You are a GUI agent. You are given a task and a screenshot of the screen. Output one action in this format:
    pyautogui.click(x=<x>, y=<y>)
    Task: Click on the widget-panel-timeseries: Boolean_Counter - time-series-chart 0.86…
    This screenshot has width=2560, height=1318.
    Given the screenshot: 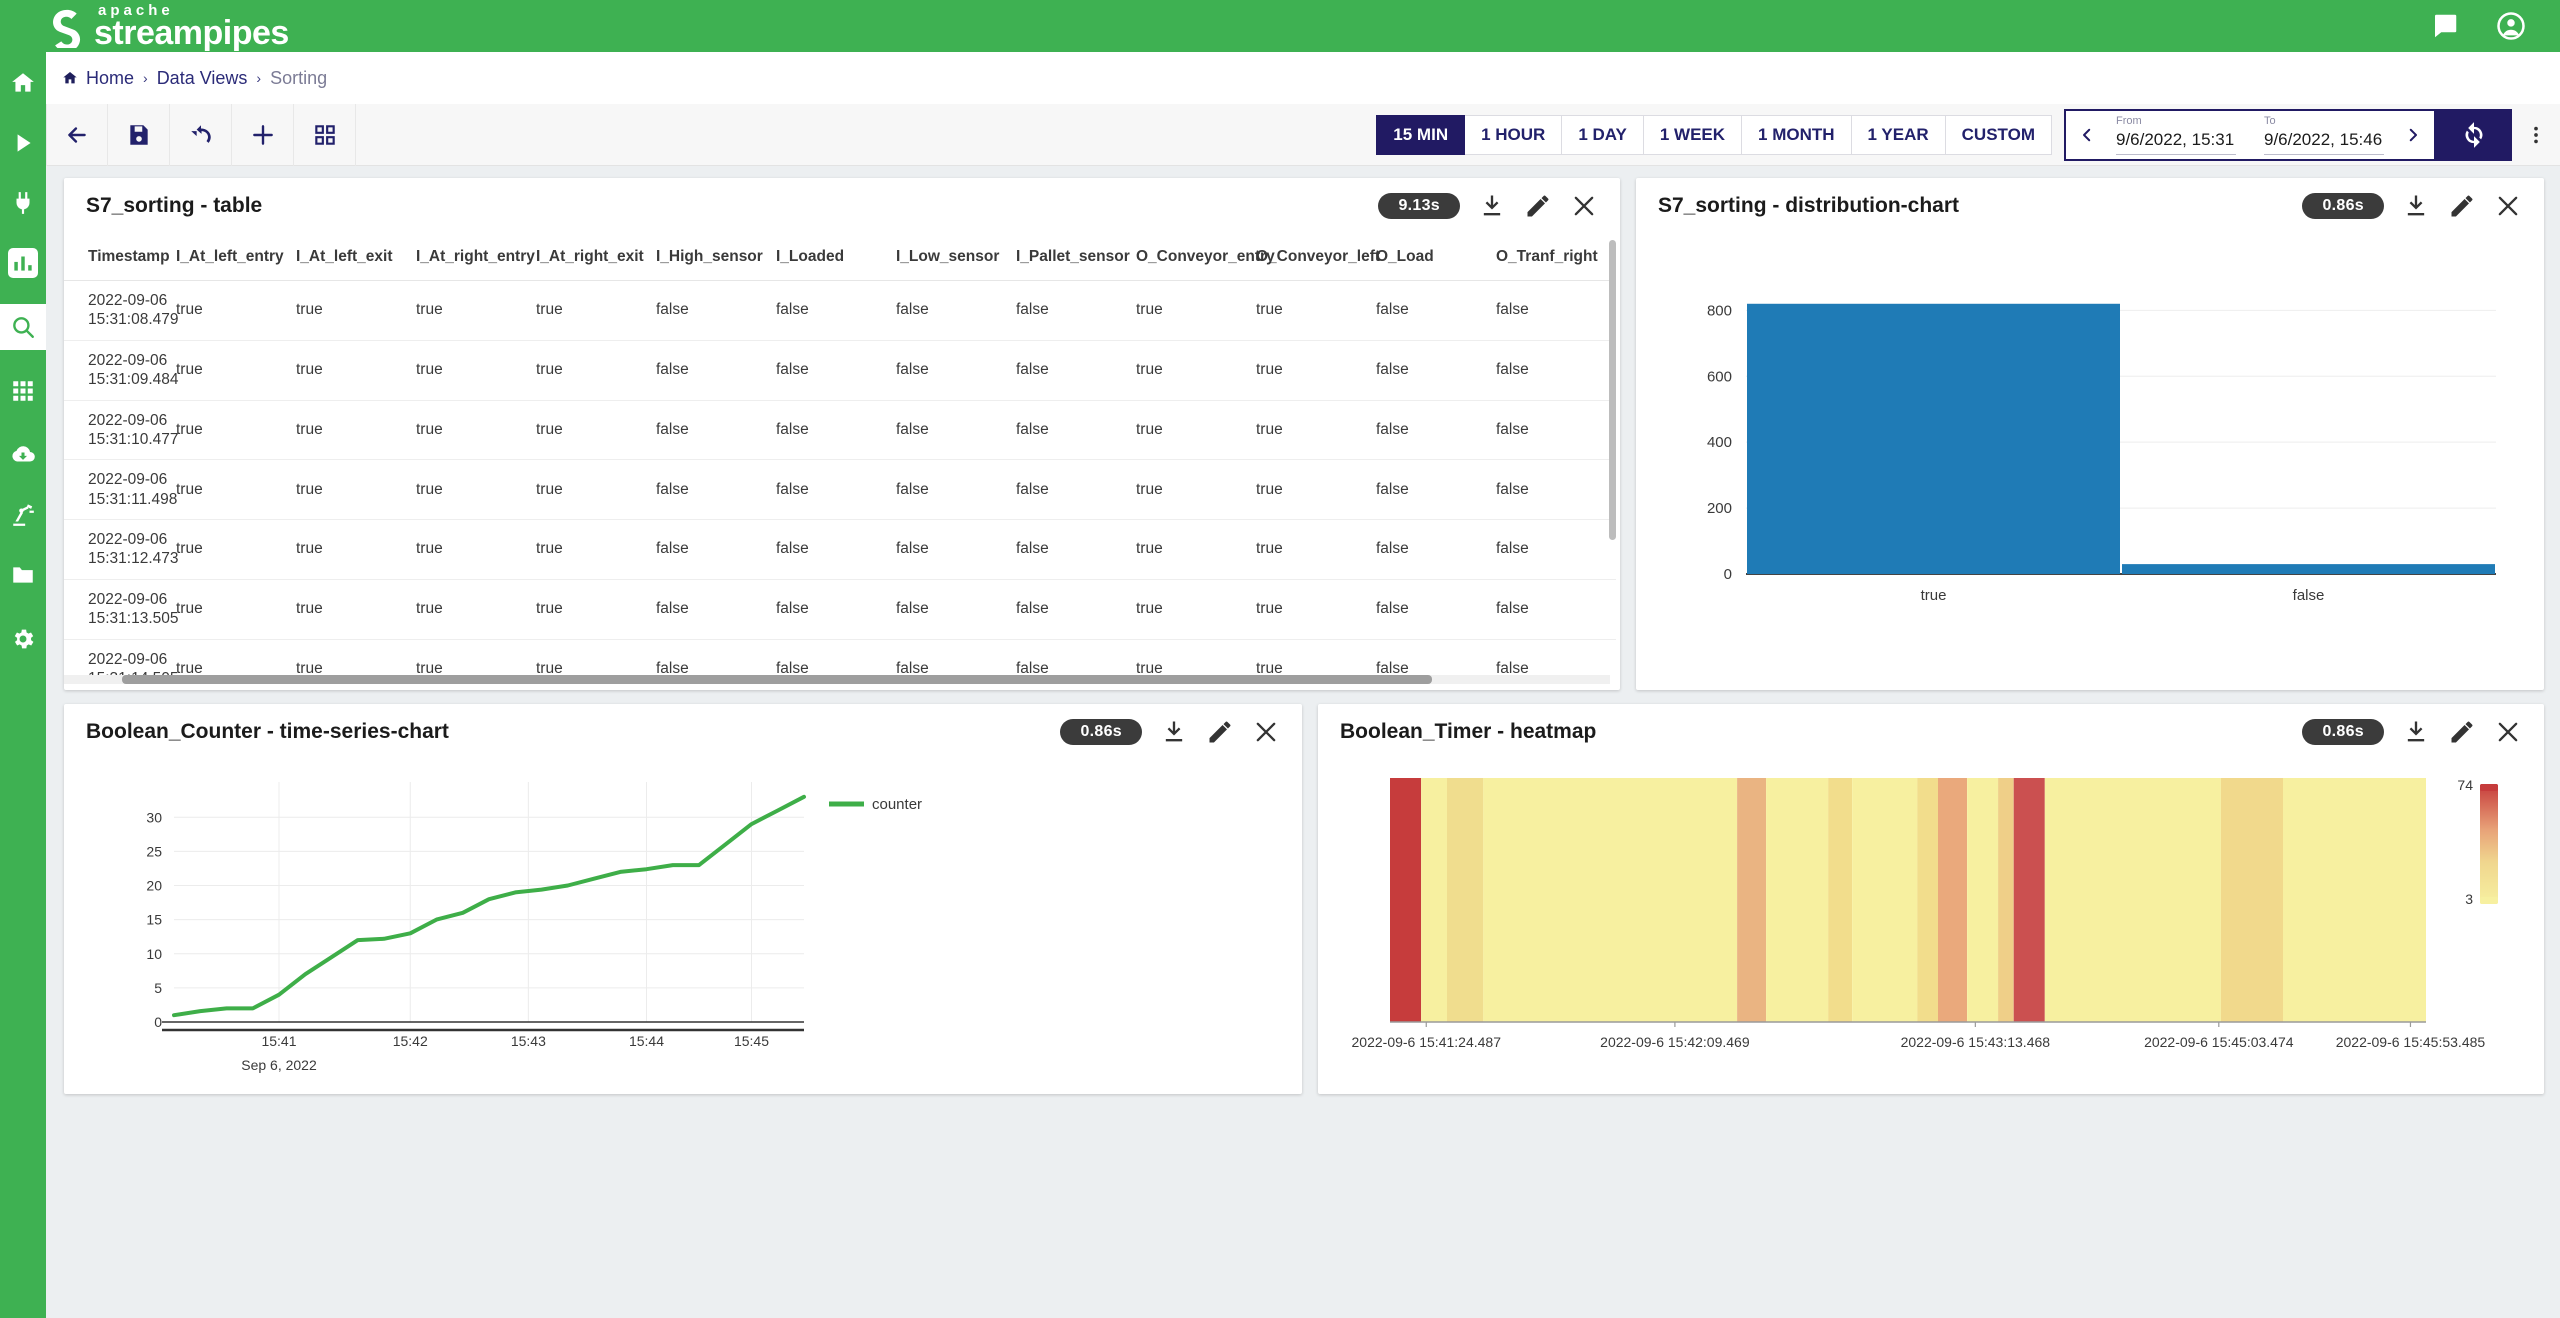 What is the action you would take?
    pyautogui.click(x=683, y=899)
    